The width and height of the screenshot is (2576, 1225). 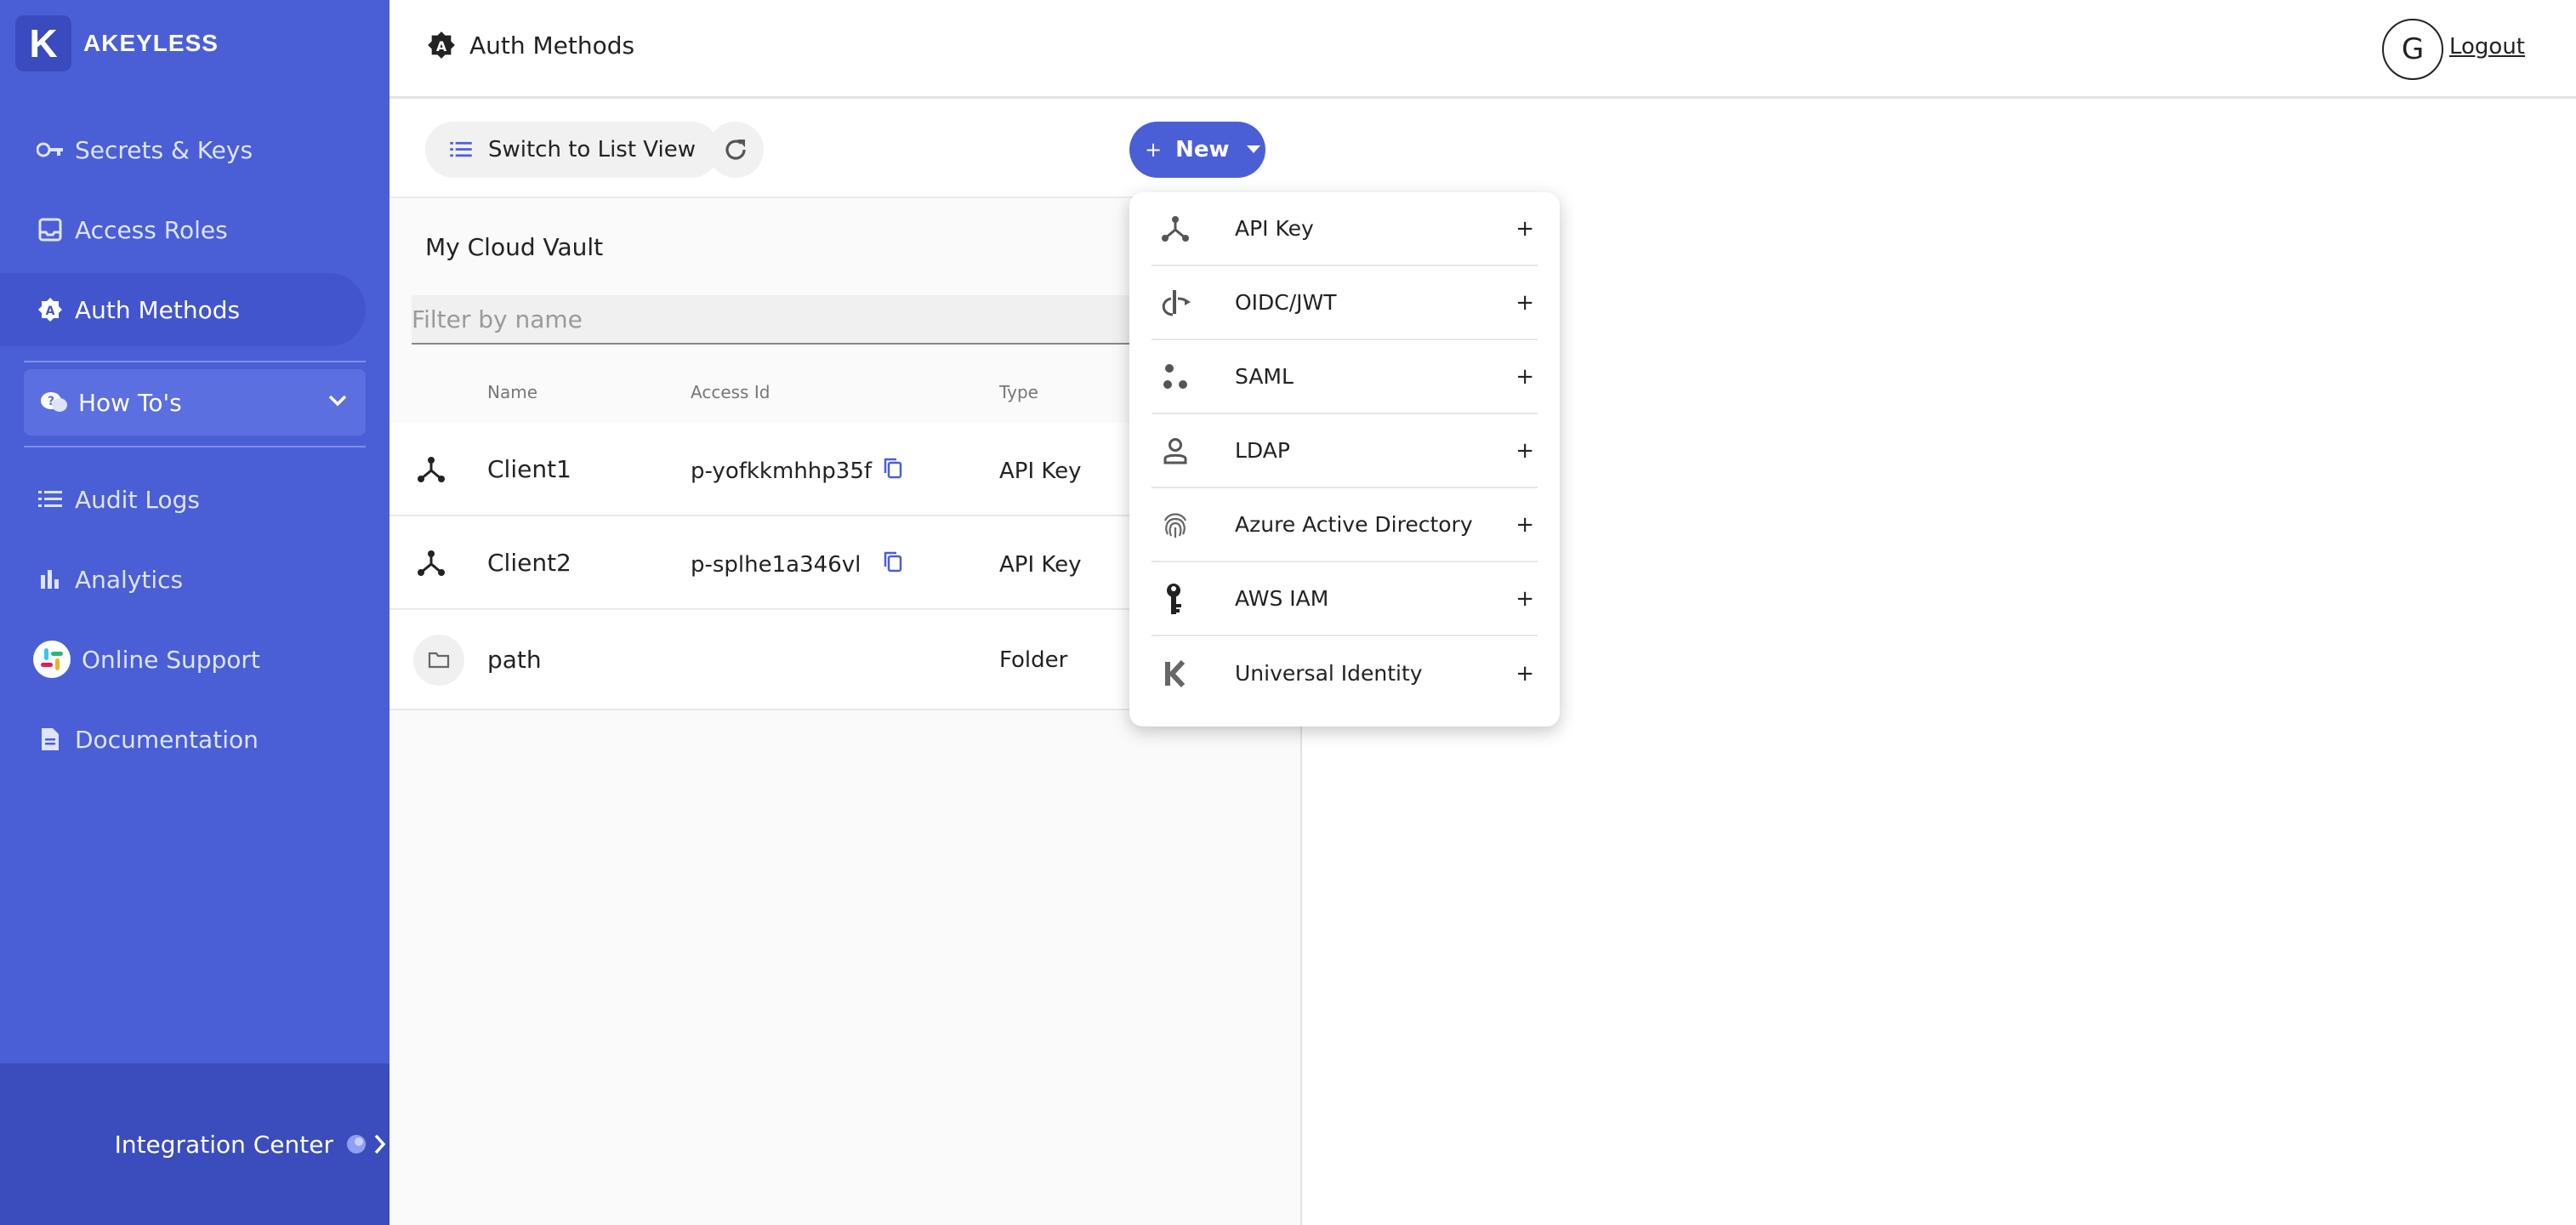 I want to click on sidebar-item-label: Access Roles, so click(x=151, y=229).